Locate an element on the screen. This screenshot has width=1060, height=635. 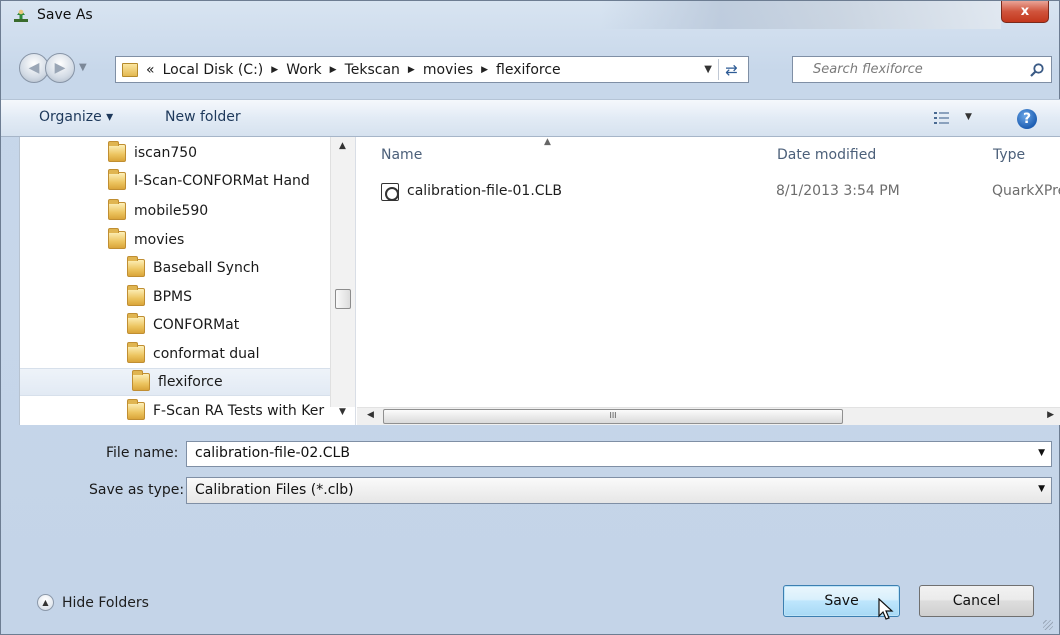
cancel-button: Cancel is located at coordinates (976, 601).